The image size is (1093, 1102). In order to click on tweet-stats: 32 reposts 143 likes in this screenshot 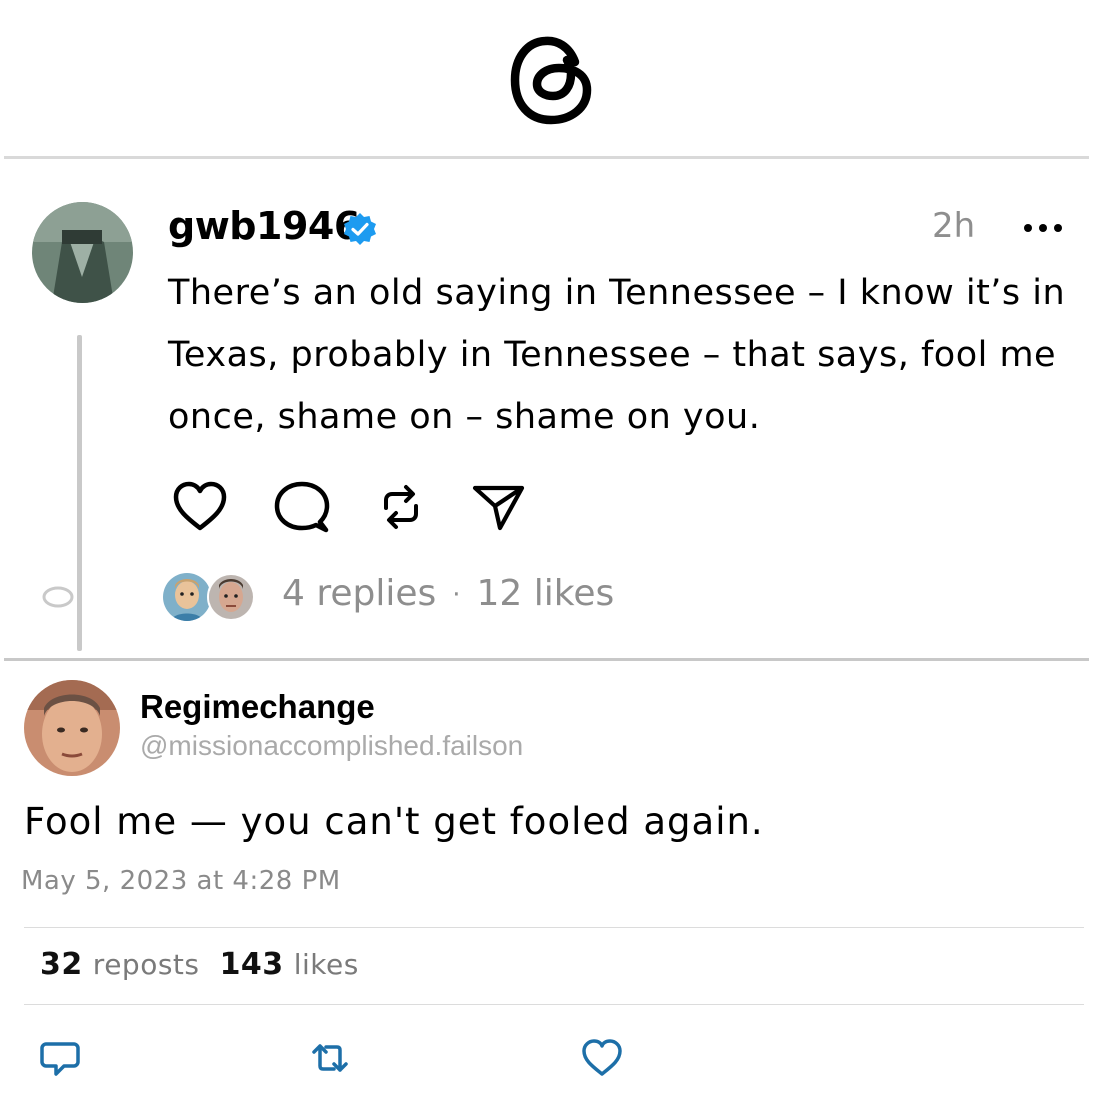, I will do `click(199, 964)`.